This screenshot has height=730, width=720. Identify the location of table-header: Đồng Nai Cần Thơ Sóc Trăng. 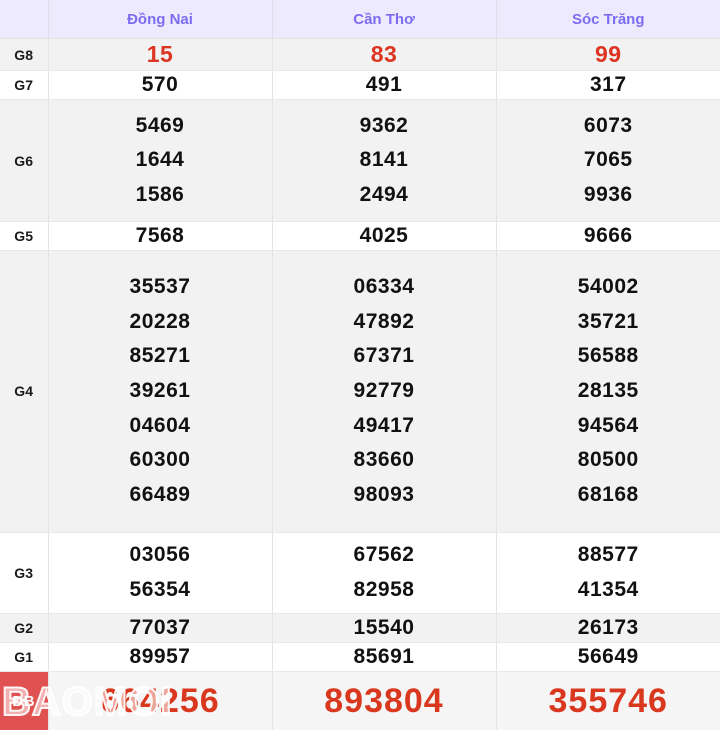
(360, 19).